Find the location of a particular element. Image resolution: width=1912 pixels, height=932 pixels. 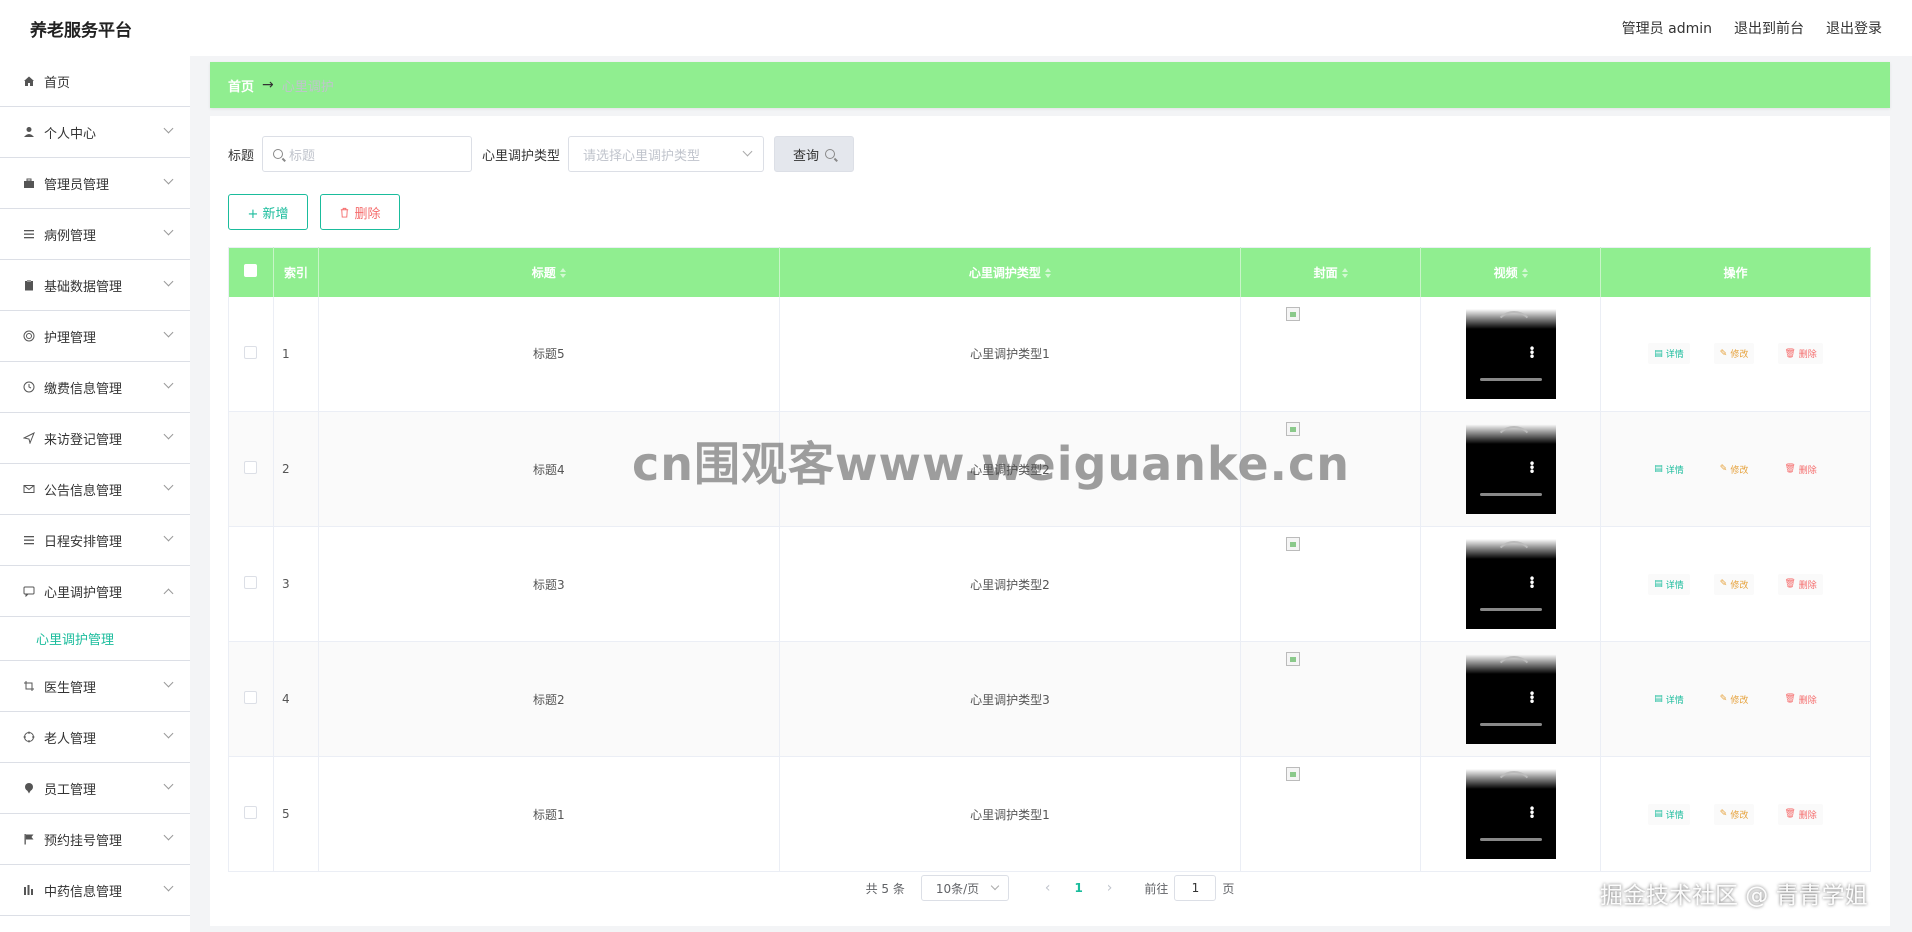

breadcrumb-home-link: 首页 is located at coordinates (241, 85).